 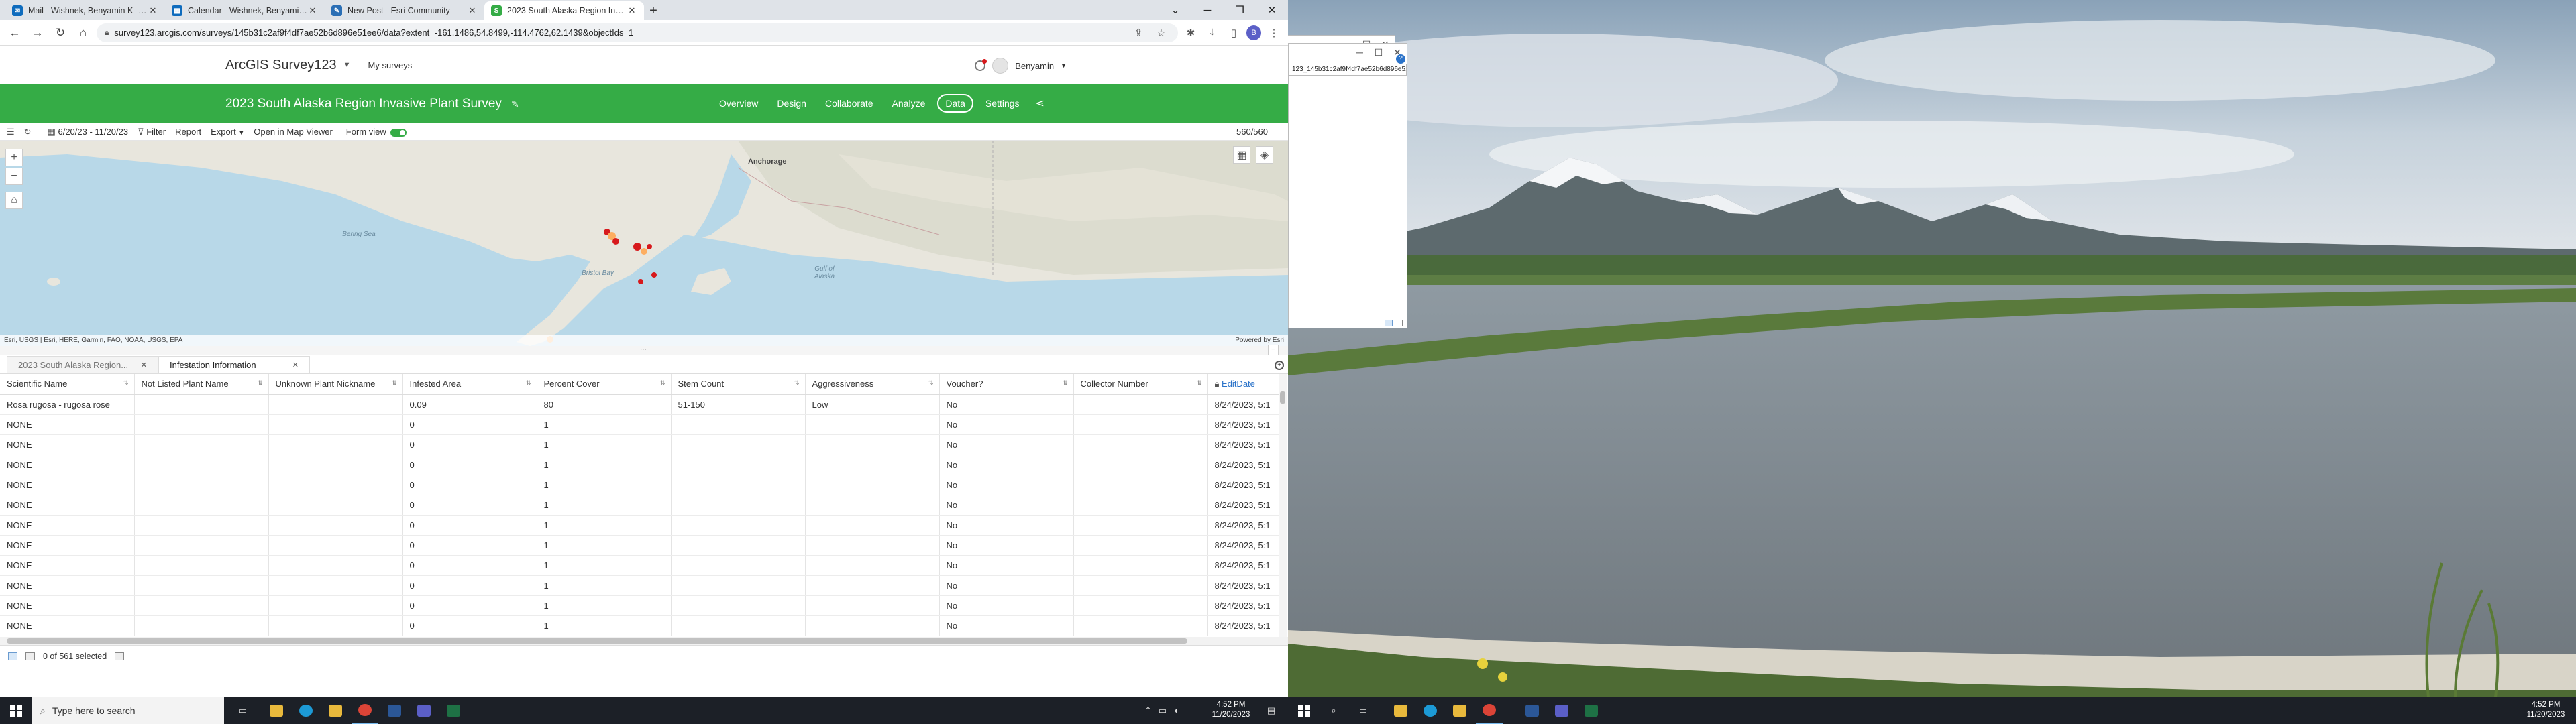 I want to click on chevron-down-icon: ▼, so click(x=347, y=65).